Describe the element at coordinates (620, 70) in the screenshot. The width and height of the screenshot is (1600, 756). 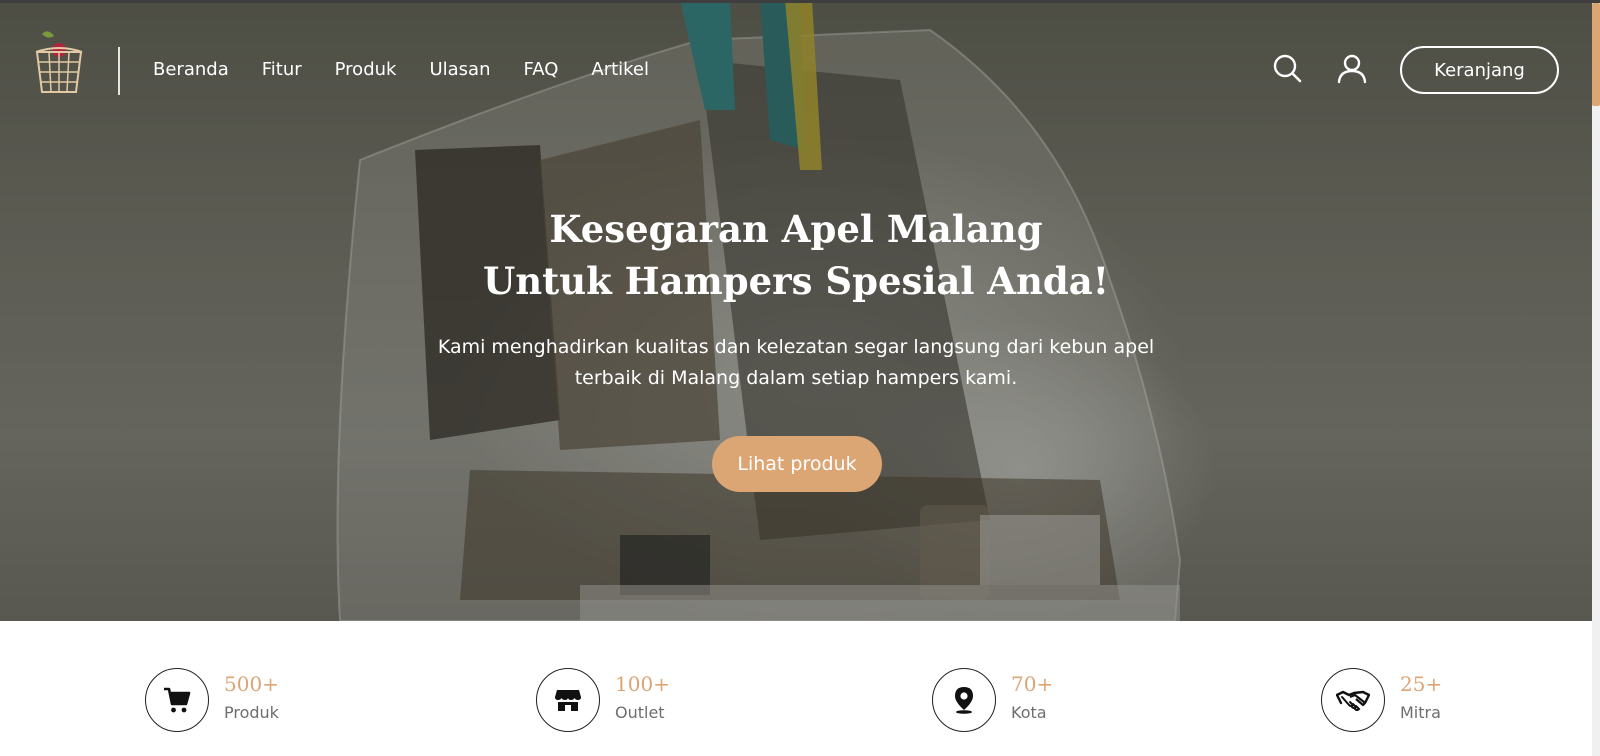
I see `nav-item-artikel: Artikel` at that location.